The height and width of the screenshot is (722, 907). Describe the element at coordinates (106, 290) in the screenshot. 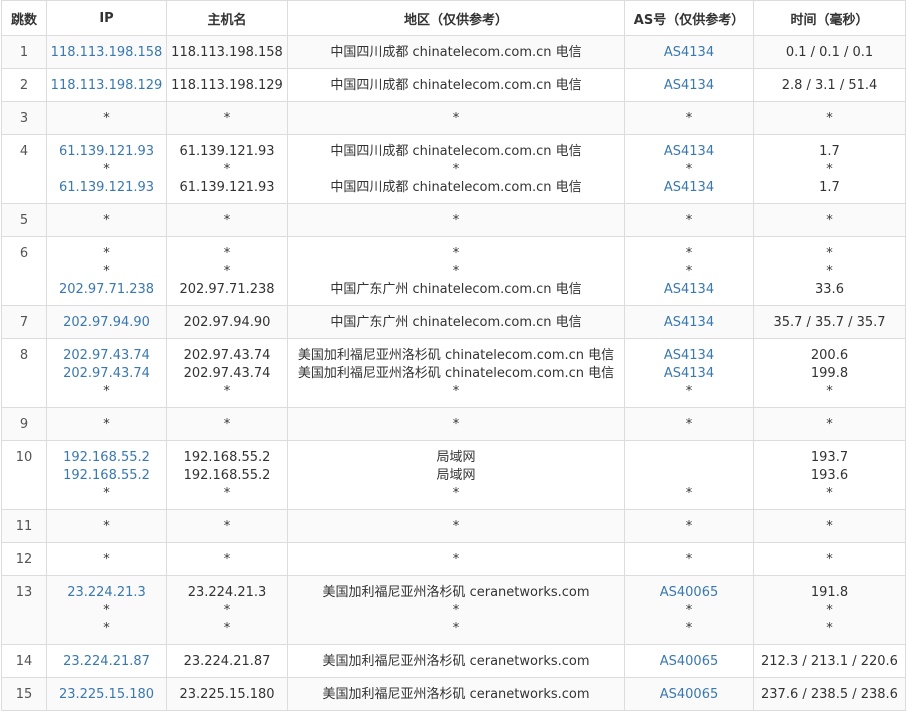

I see `ip-link: 202.97.71.238` at that location.